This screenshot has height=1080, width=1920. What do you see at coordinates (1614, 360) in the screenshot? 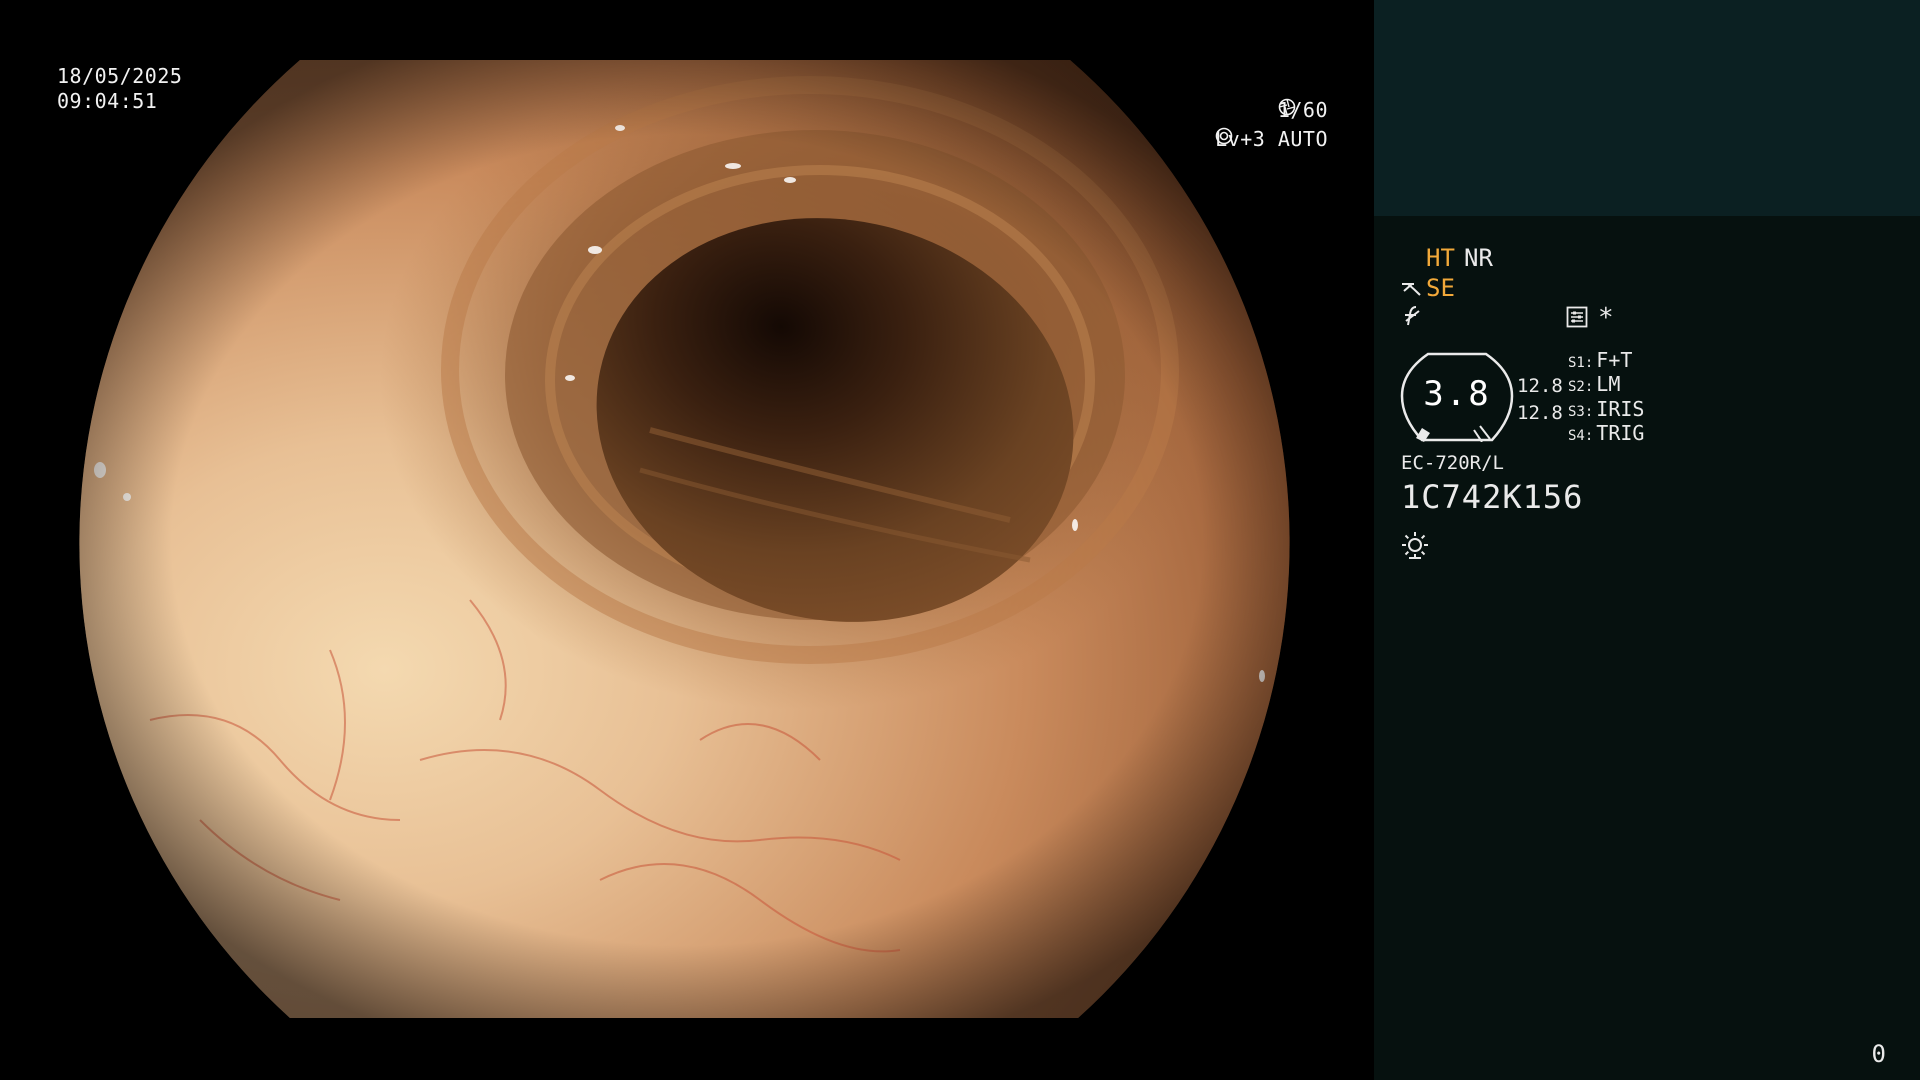
I see `switch-label: F+T` at bounding box center [1614, 360].